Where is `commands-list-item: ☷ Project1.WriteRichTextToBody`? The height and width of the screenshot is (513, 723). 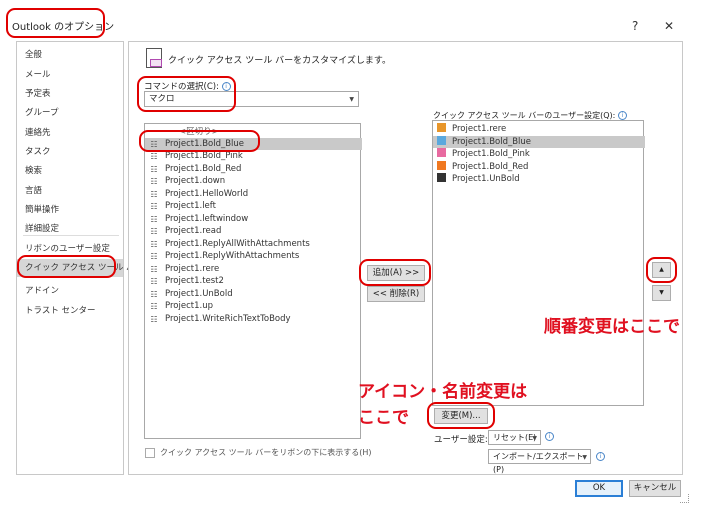
commands-list-item: ☷ Project1.WriteRichTextToBody is located at coordinates (220, 319).